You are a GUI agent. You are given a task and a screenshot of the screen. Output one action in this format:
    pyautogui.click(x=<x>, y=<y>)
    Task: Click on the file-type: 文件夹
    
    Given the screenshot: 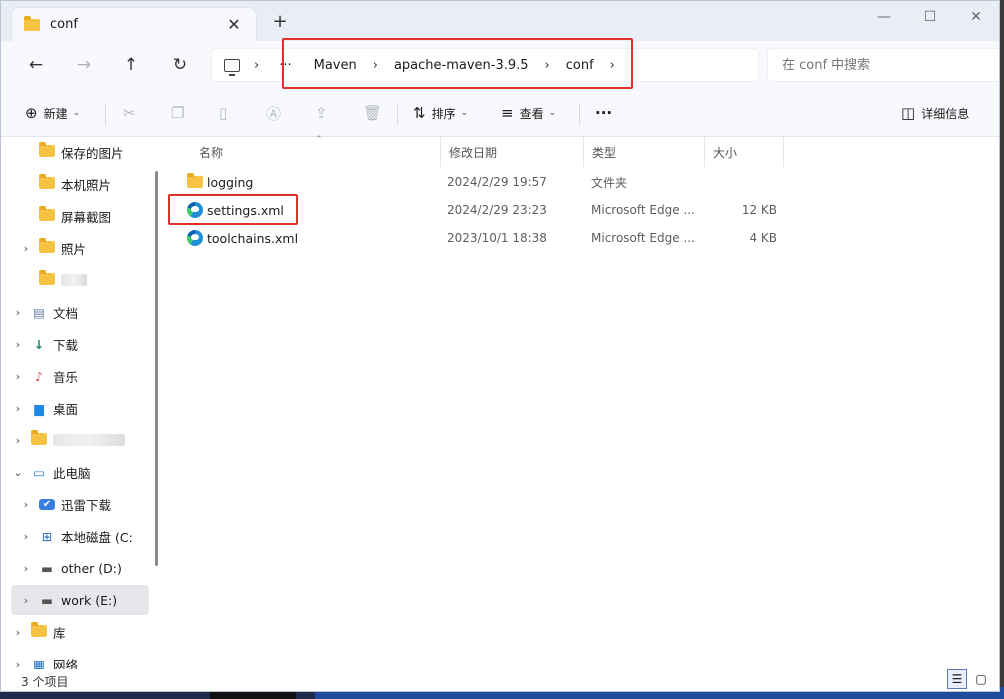 What is the action you would take?
    pyautogui.click(x=609, y=182)
    